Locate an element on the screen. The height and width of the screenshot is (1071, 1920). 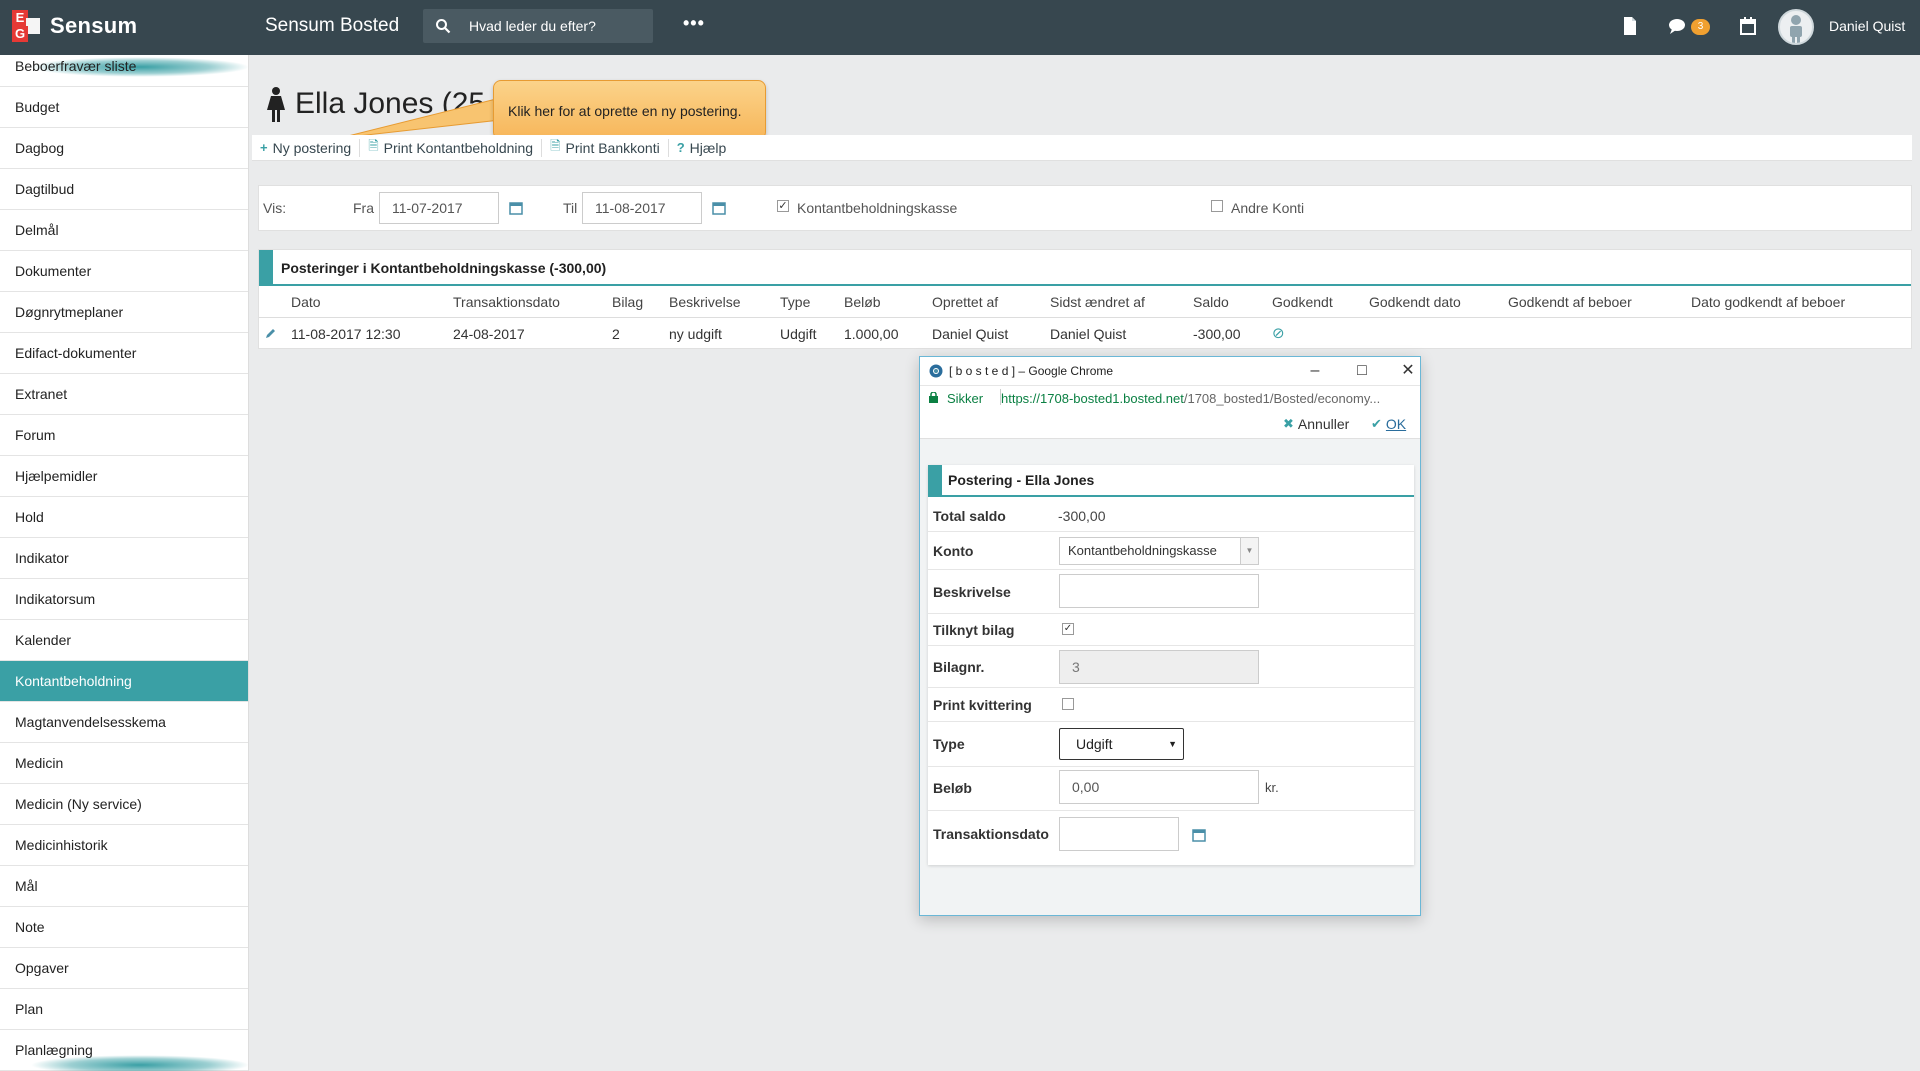
total-saldo-value: -300,00 is located at coordinates (1082, 516).